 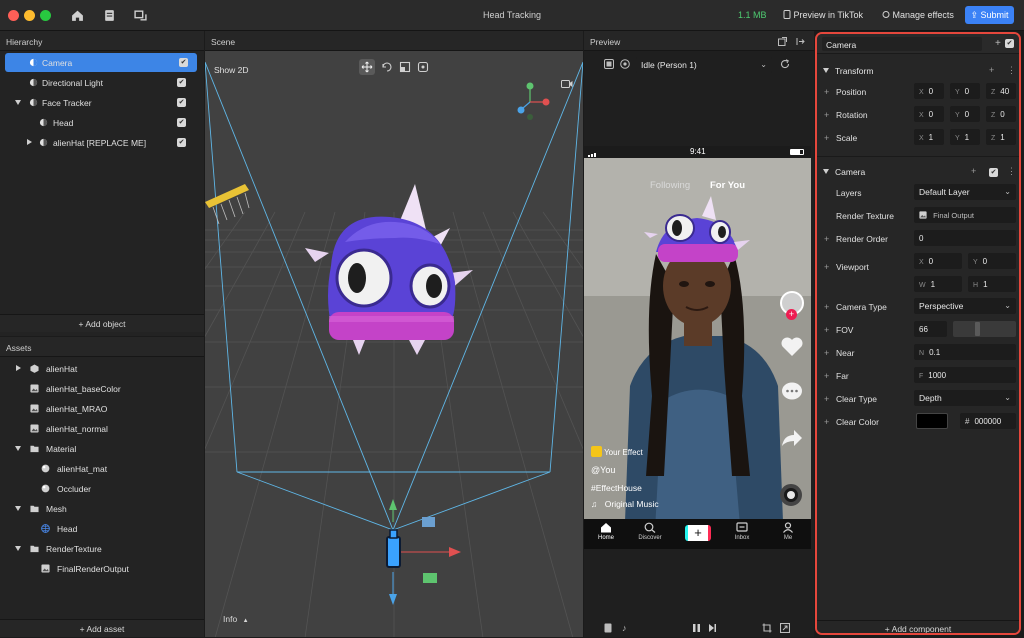 What do you see at coordinates (965, 238) in the screenshot?
I see `render-order-field: 0` at bounding box center [965, 238].